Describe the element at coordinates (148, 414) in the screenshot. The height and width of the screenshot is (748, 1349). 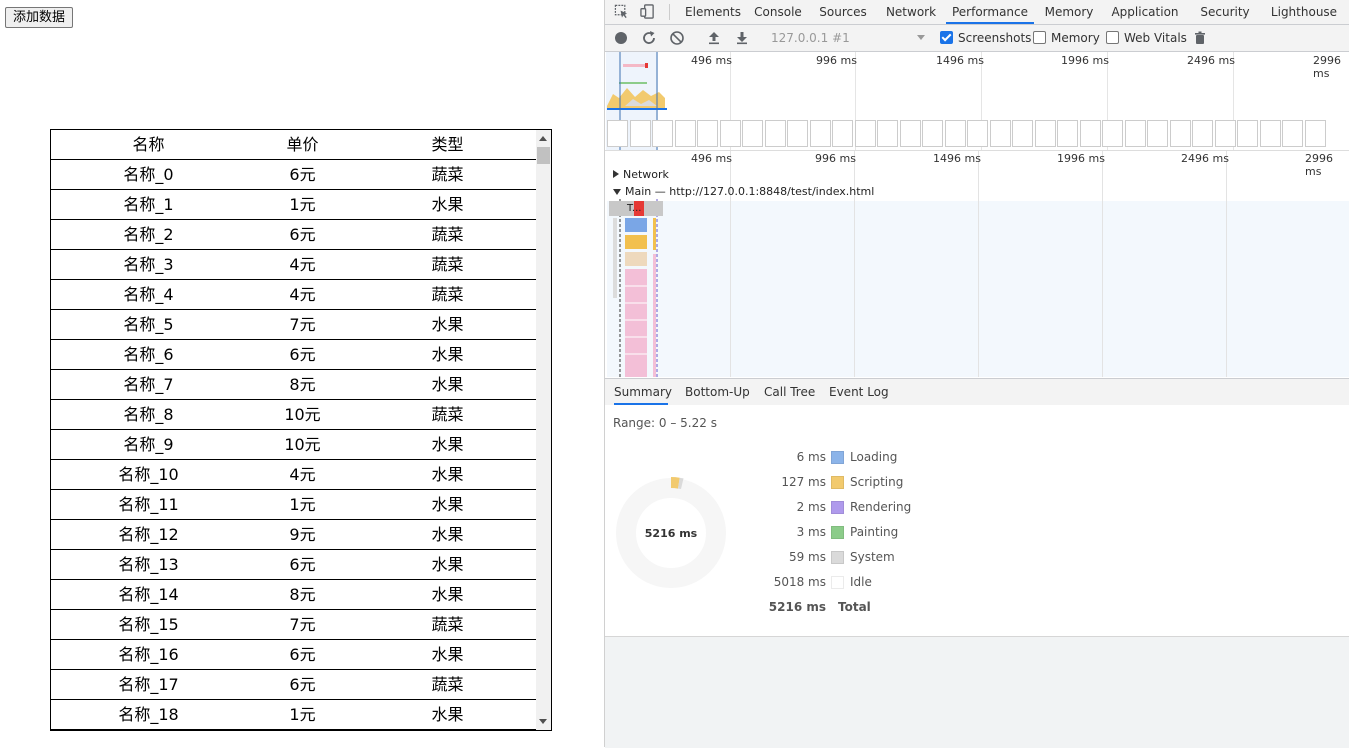
I see `cell-name: 名称_8` at that location.